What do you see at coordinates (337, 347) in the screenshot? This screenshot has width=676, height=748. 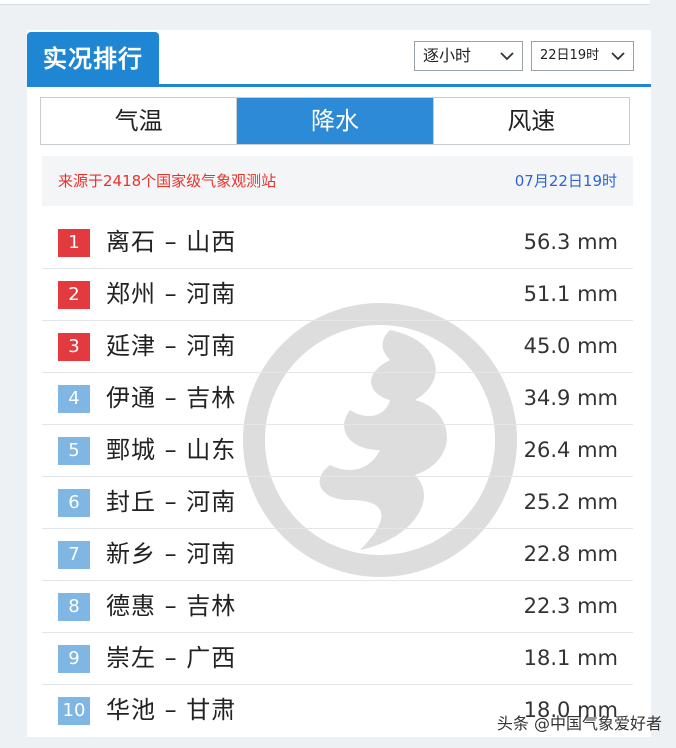 I see `list-item: 3 延津 – 河南 45.0 mm` at bounding box center [337, 347].